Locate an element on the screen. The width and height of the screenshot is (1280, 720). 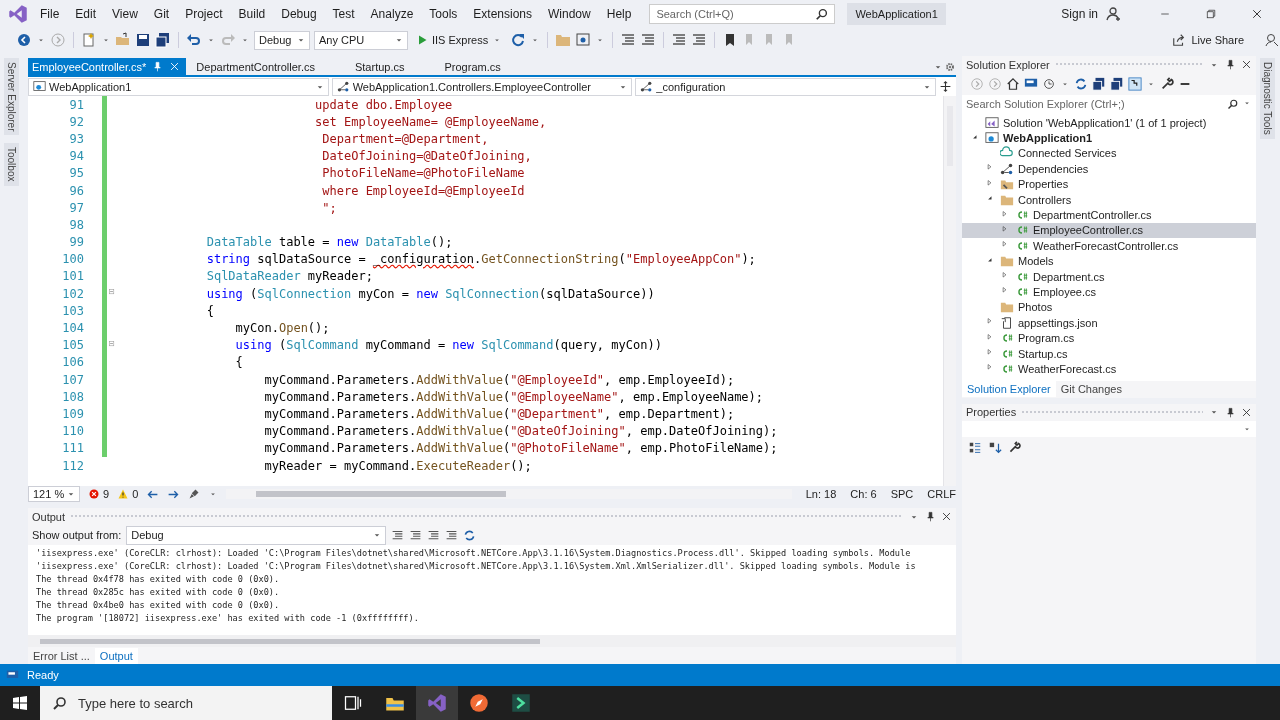
menu-item: View is located at coordinates (125, 14).